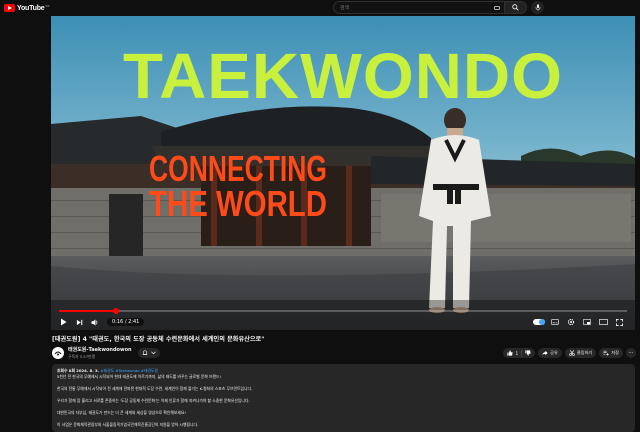 The image size is (640, 432). I want to click on miniplayer-button, so click(587, 322).